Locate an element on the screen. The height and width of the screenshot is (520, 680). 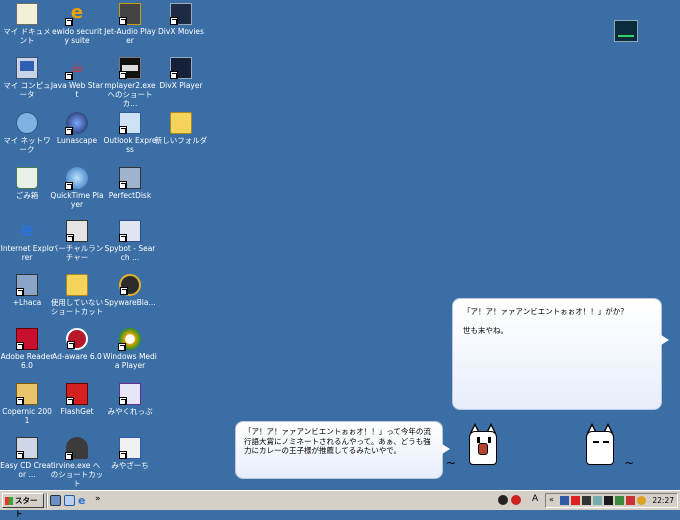
desktop-icon-label: DivX Movies is located at coordinates (181, 31).